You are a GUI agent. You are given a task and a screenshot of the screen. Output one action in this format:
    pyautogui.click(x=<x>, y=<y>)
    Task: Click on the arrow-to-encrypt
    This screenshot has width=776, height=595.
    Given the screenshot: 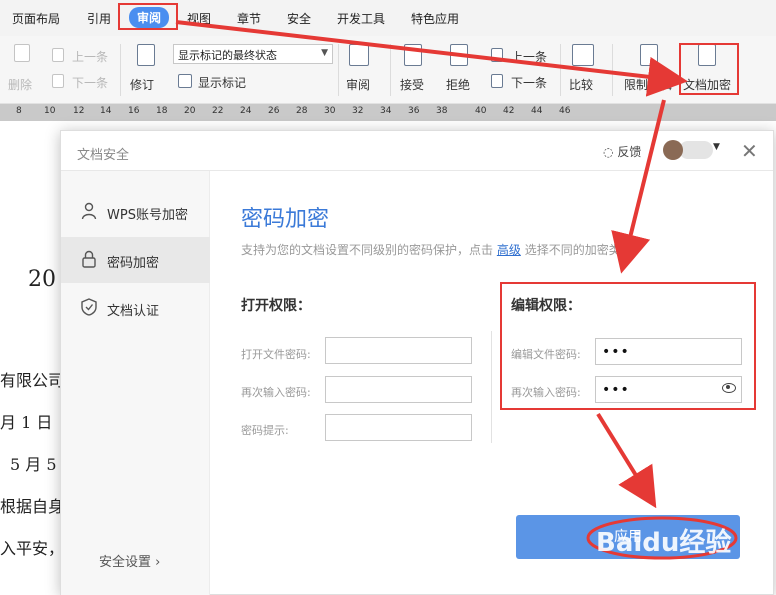 What is the action you would take?
    pyautogui.click(x=431, y=58)
    